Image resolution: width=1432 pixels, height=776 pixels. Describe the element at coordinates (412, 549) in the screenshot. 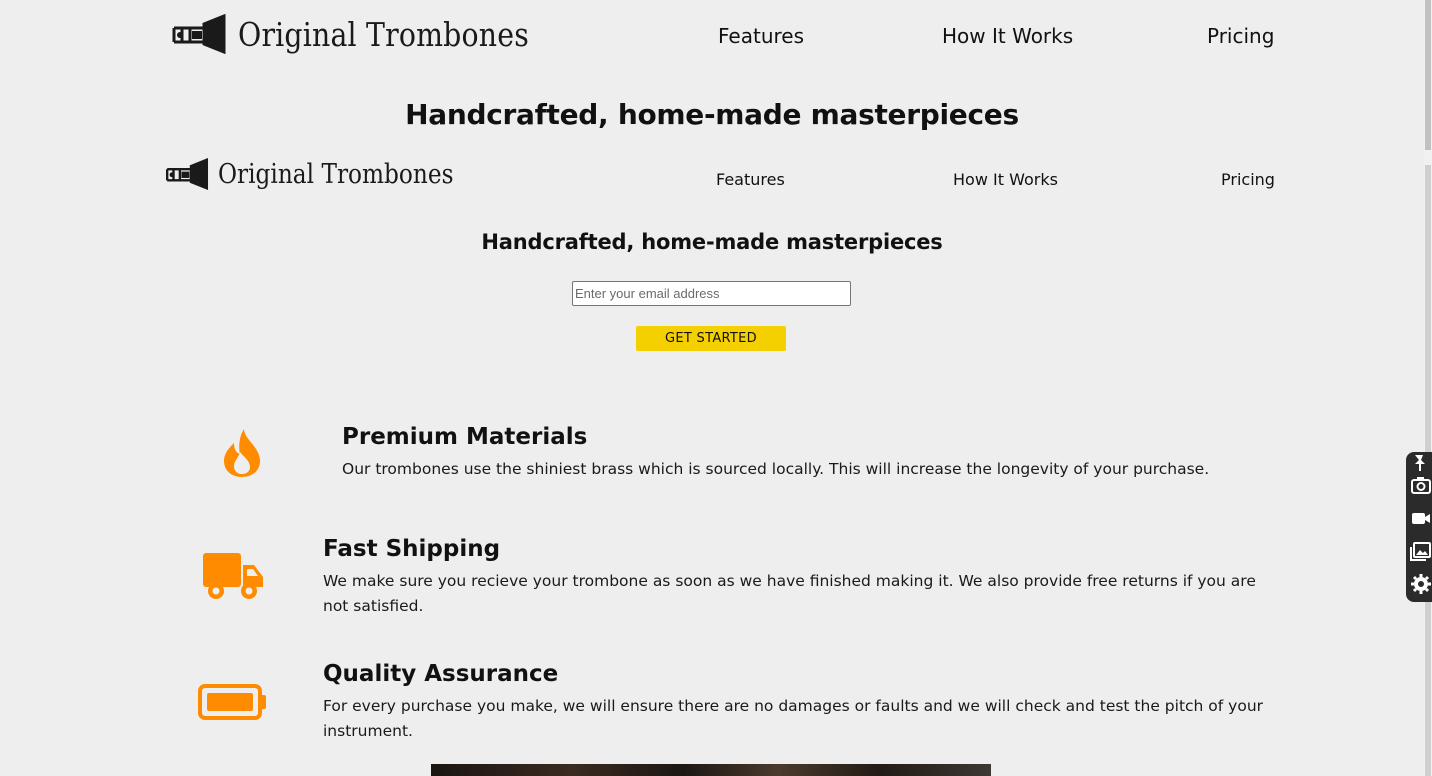

I see `feature-title: Fast Shipping` at that location.